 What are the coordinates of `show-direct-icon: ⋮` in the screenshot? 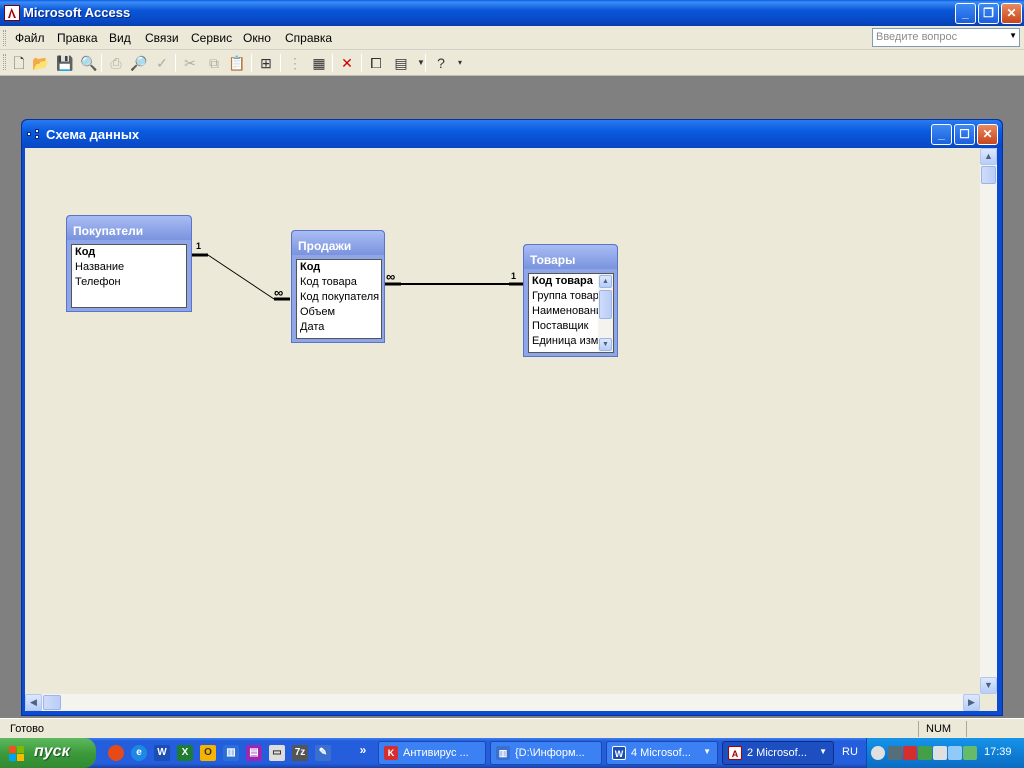 It's located at (295, 63).